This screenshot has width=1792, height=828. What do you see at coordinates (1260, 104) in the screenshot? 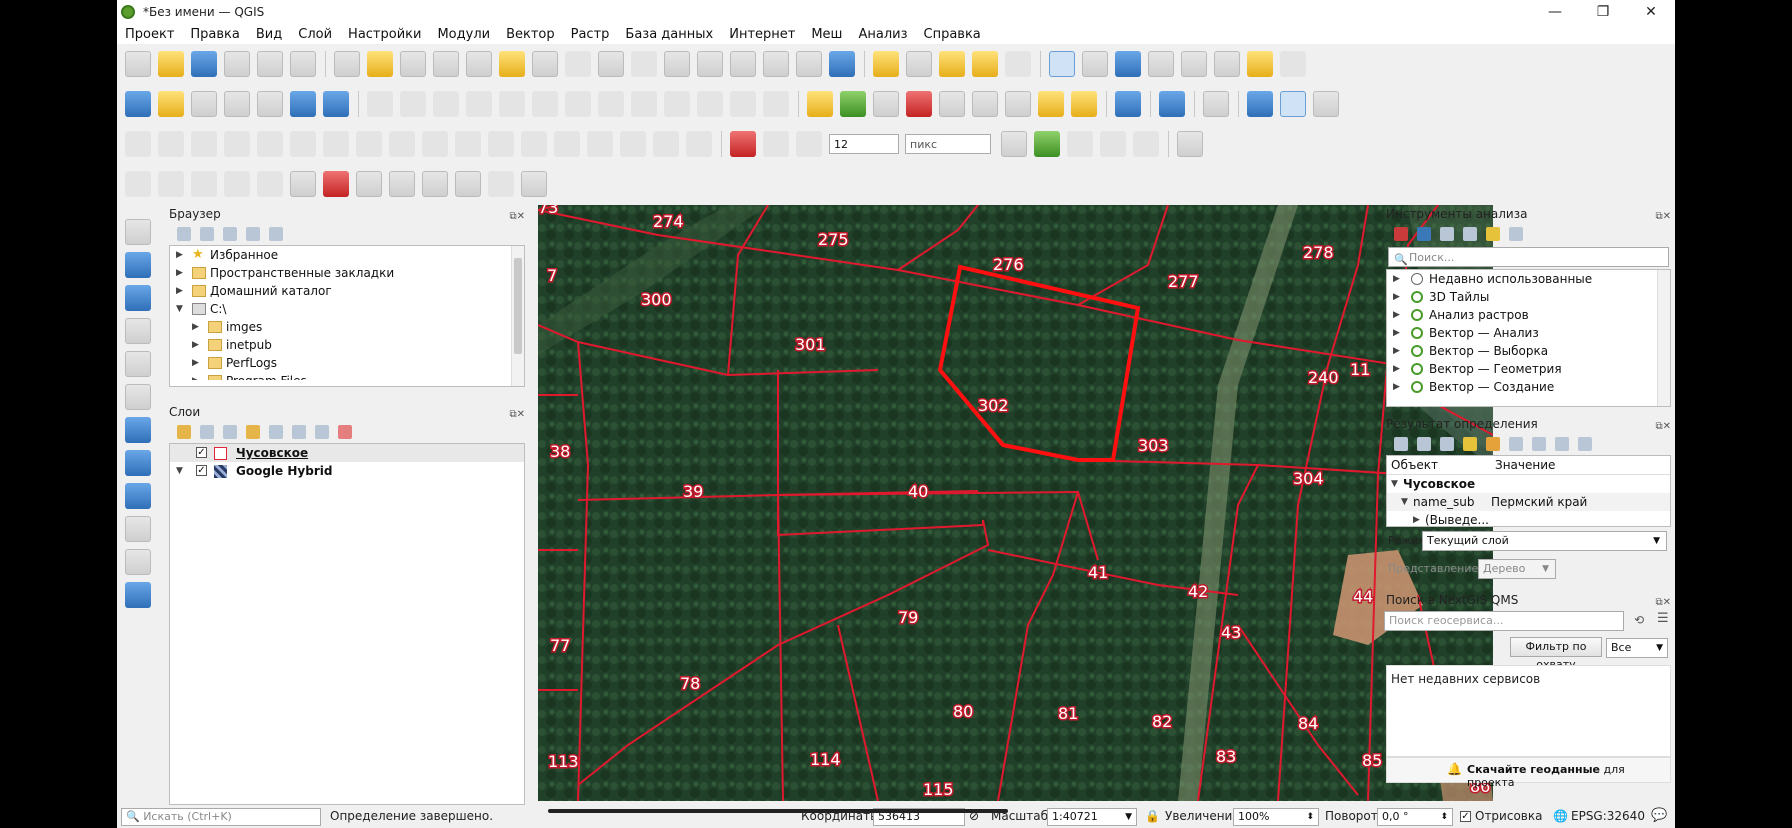
I see `world-globe-icon` at bounding box center [1260, 104].